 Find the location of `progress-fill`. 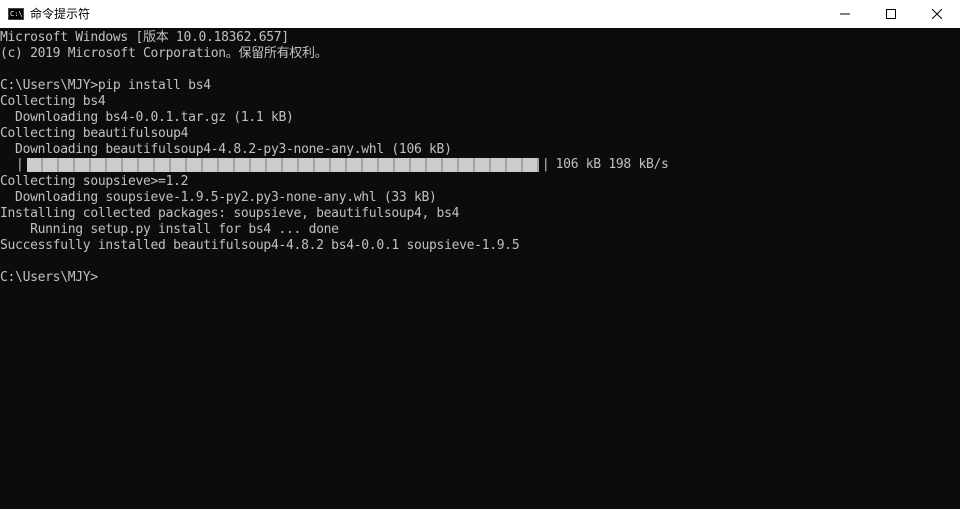

progress-fill is located at coordinates (283, 165).